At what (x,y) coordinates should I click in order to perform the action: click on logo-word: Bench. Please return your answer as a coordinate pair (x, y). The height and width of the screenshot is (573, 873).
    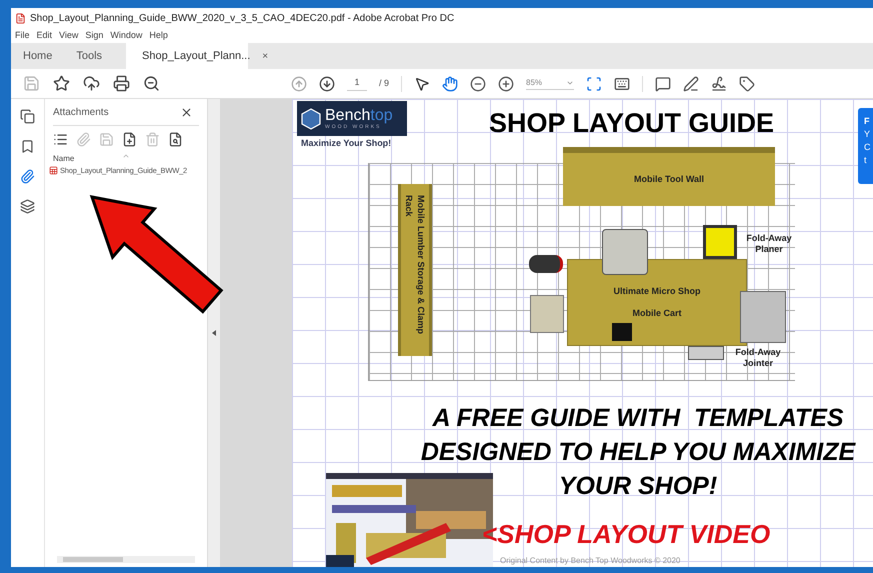
    Looking at the image, I should click on (347, 116).